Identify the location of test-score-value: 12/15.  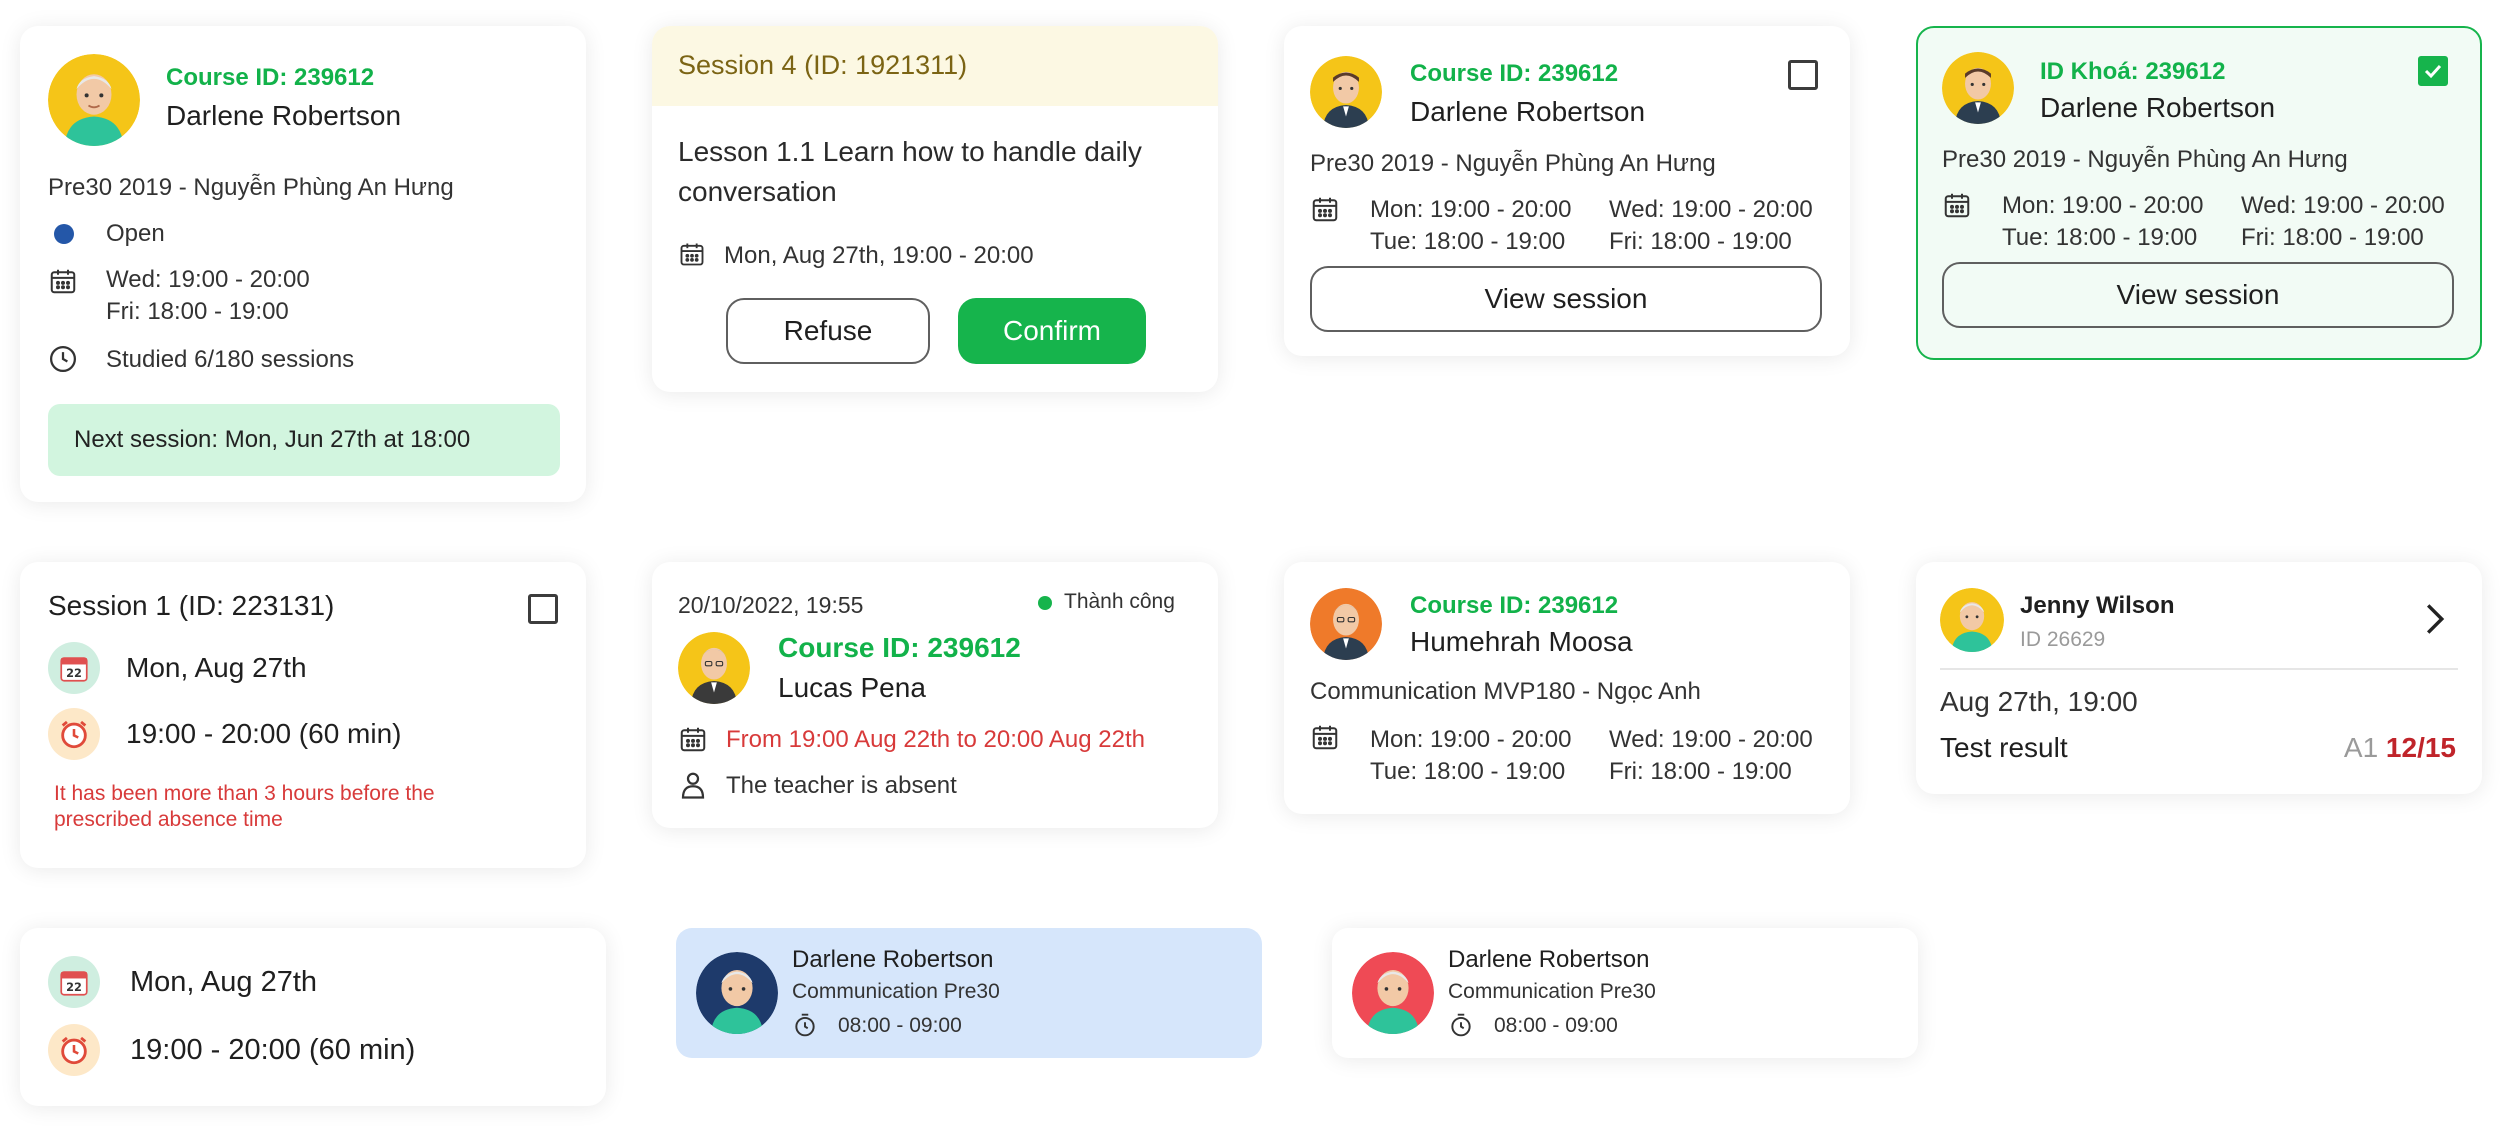
(2420, 747).